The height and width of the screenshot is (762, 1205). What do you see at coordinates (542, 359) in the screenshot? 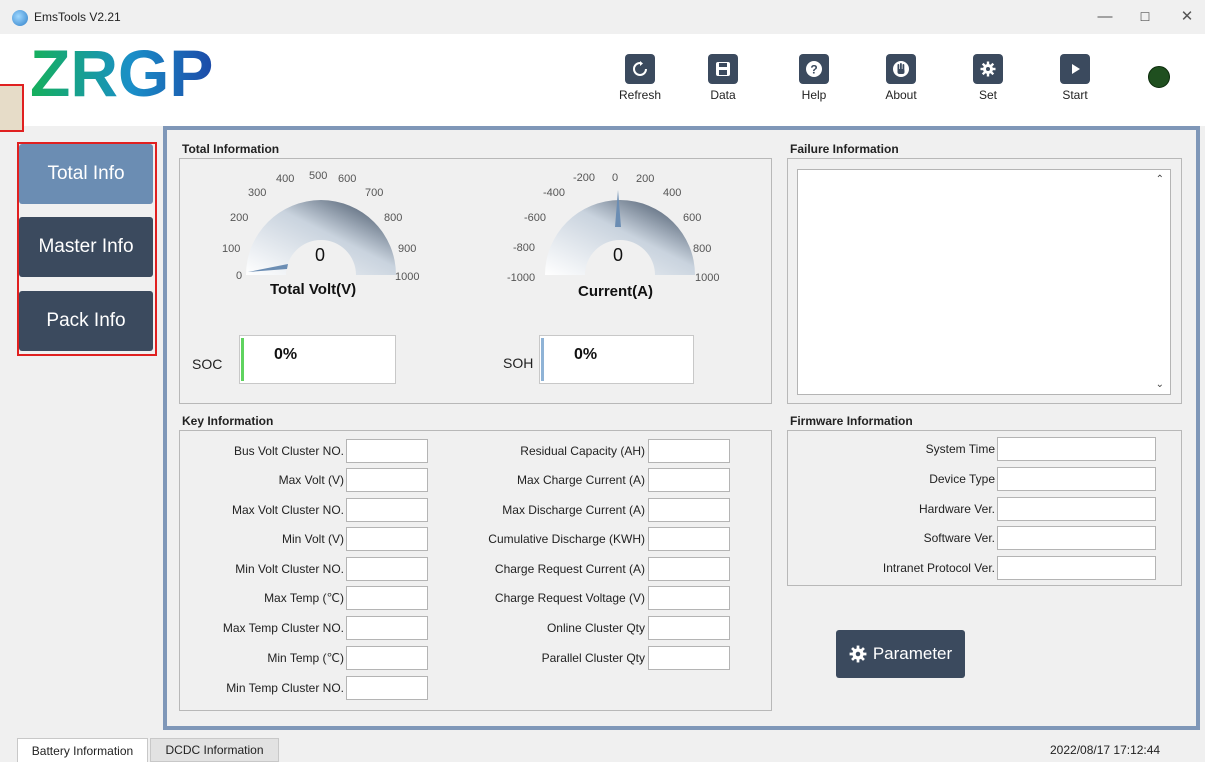
I see `soh-level-bar` at bounding box center [542, 359].